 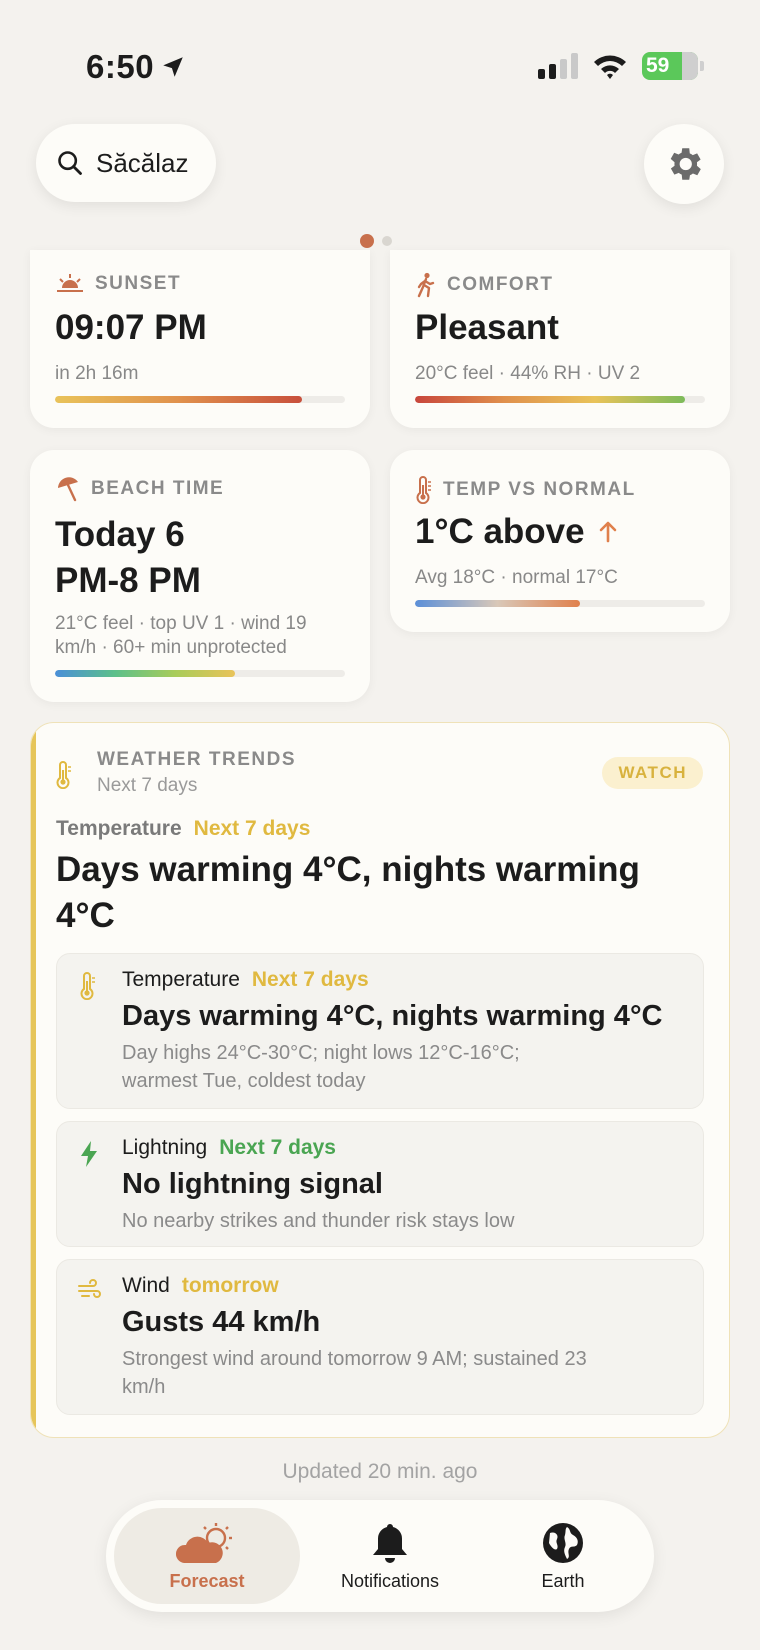 What do you see at coordinates (487, 327) in the screenshot?
I see `comfort-value: Pleasant` at bounding box center [487, 327].